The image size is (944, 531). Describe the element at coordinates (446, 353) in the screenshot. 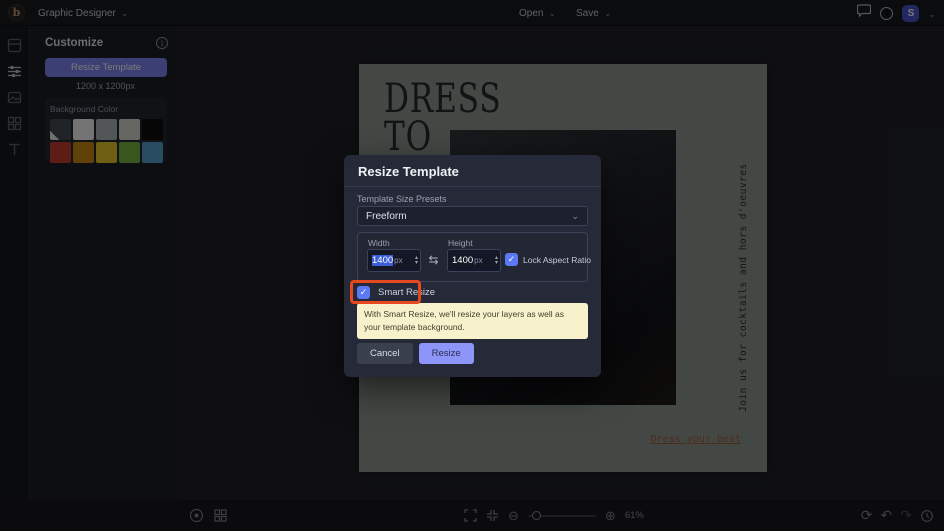

I see `resize-button: Resize` at that location.